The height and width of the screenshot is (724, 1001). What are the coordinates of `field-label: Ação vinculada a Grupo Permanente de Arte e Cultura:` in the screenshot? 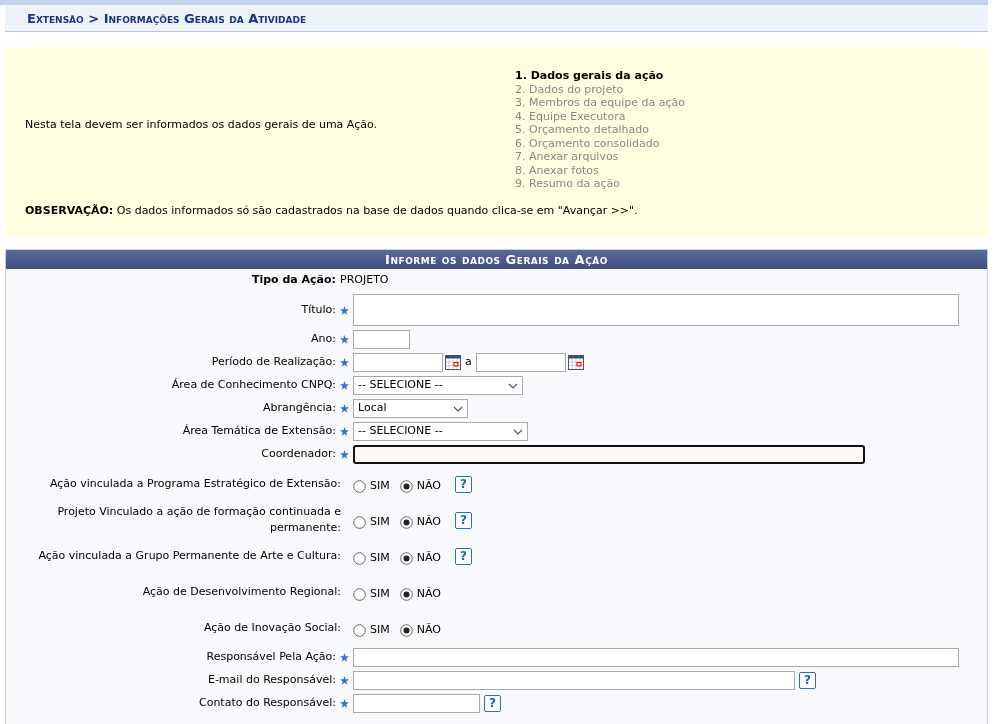 It's located at (189, 555).